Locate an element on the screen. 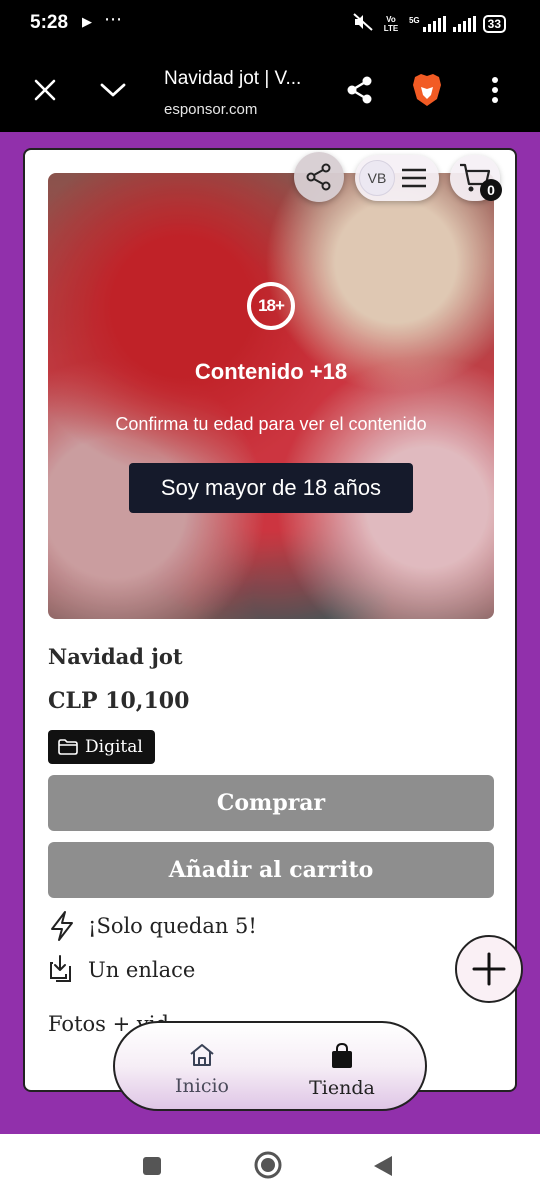 The width and height of the screenshot is (540, 1200). mute-vibrate-icon is located at coordinates (363, 23).